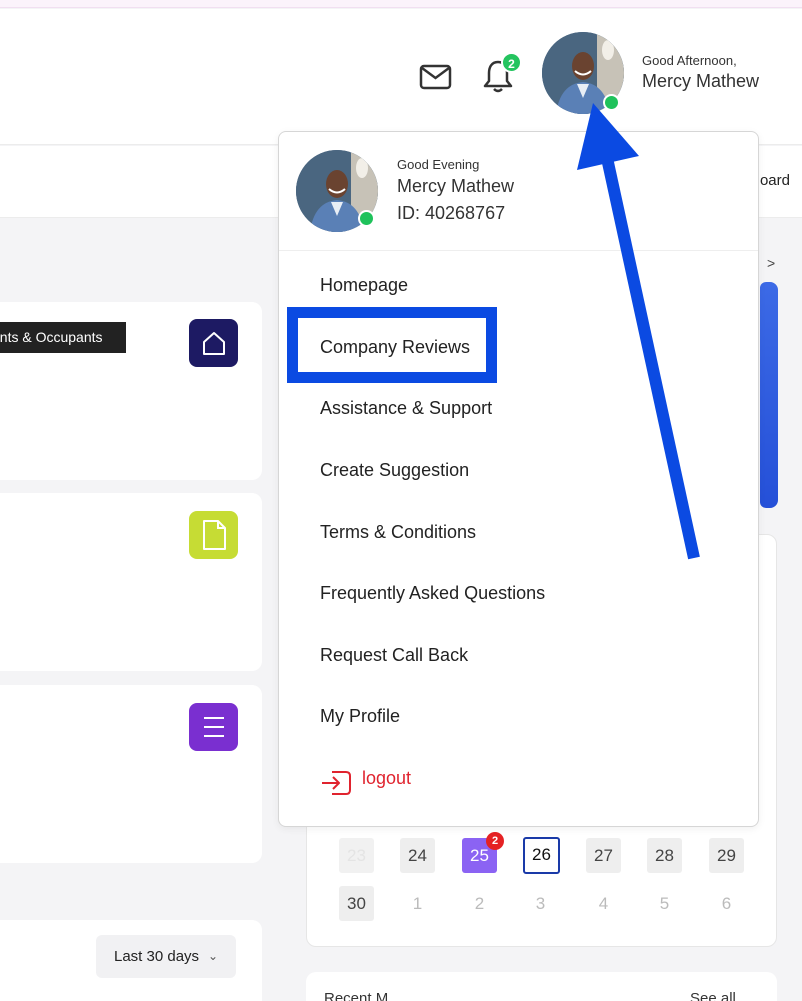  What do you see at coordinates (479, 903) in the screenshot?
I see `calendar-day: 2` at bounding box center [479, 903].